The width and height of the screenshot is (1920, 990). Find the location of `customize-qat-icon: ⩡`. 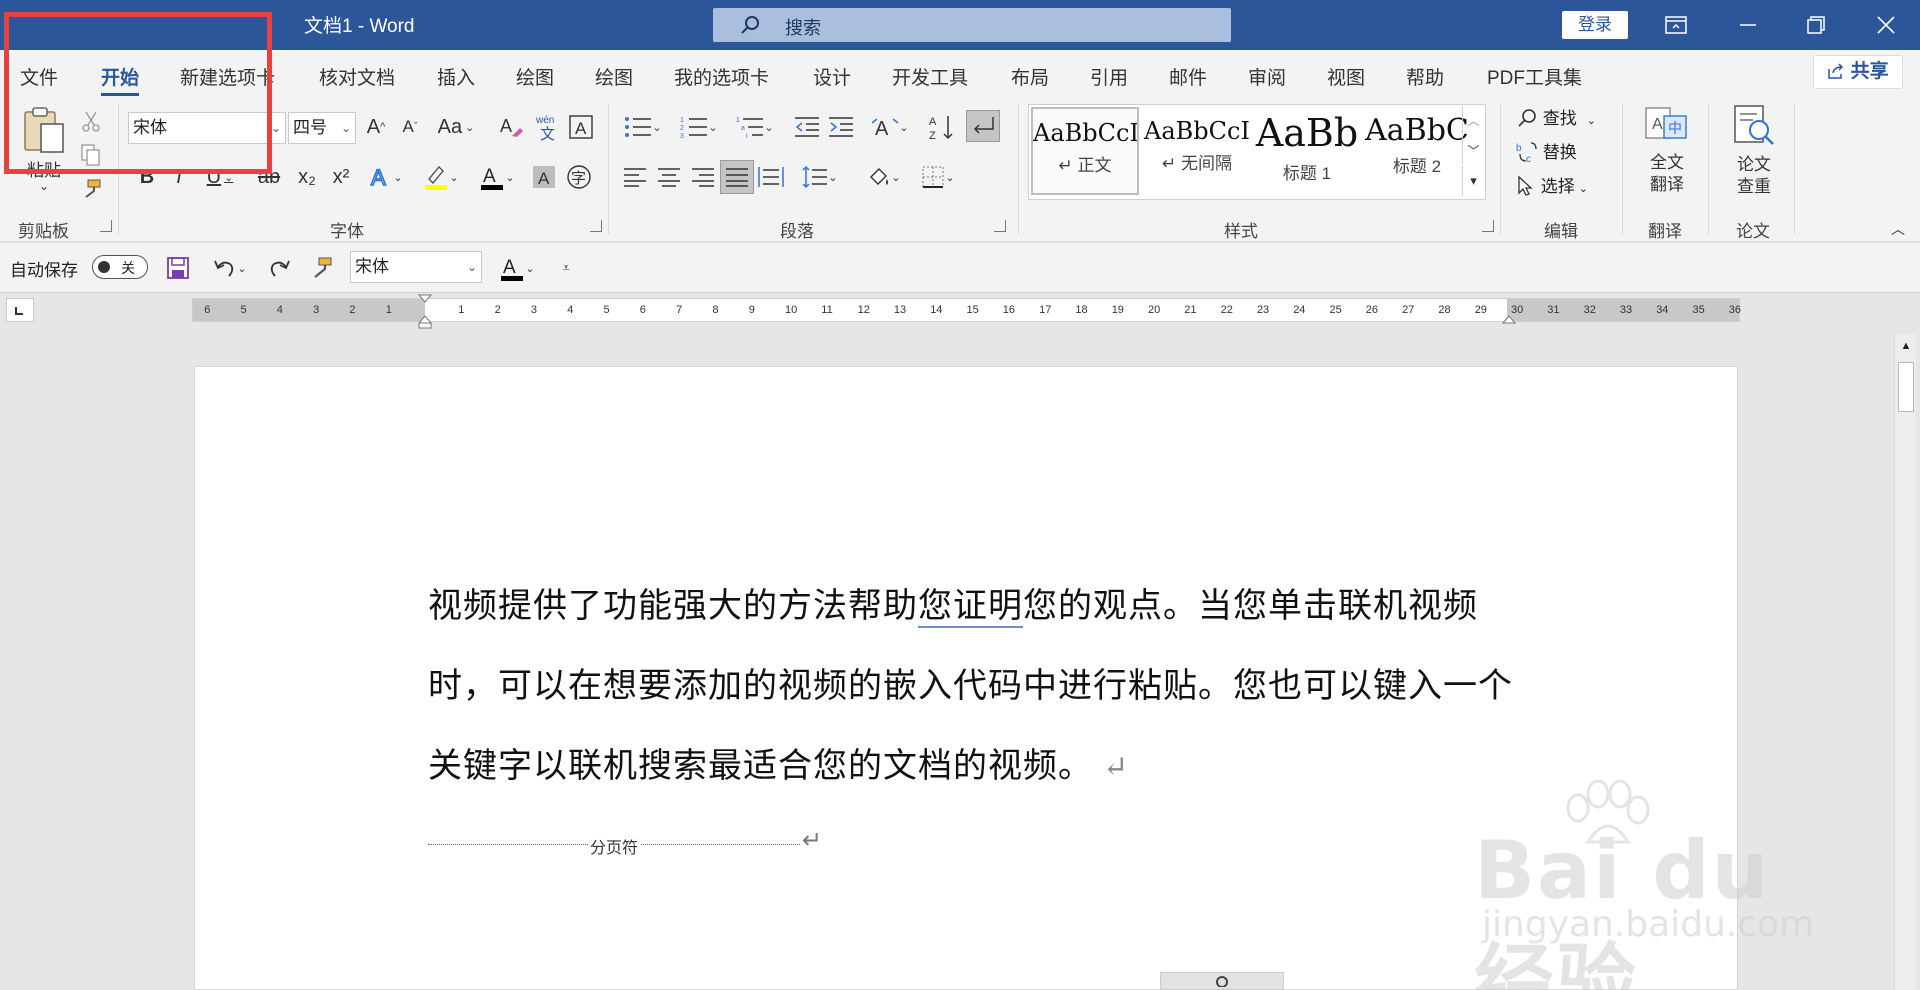

customize-qat-icon: ⩡ is located at coordinates (566, 268).